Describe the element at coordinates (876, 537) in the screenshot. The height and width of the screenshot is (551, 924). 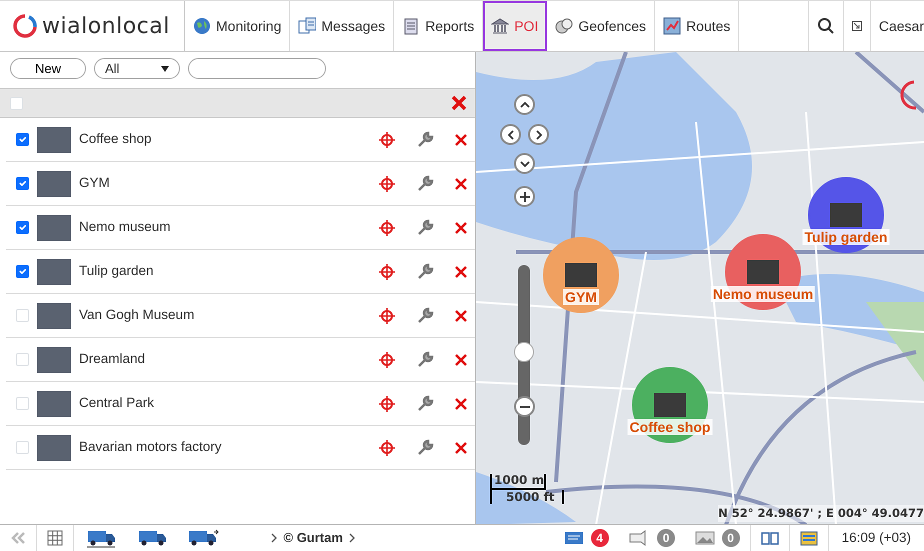
I see `time-text: 16:09 (+03)` at that location.